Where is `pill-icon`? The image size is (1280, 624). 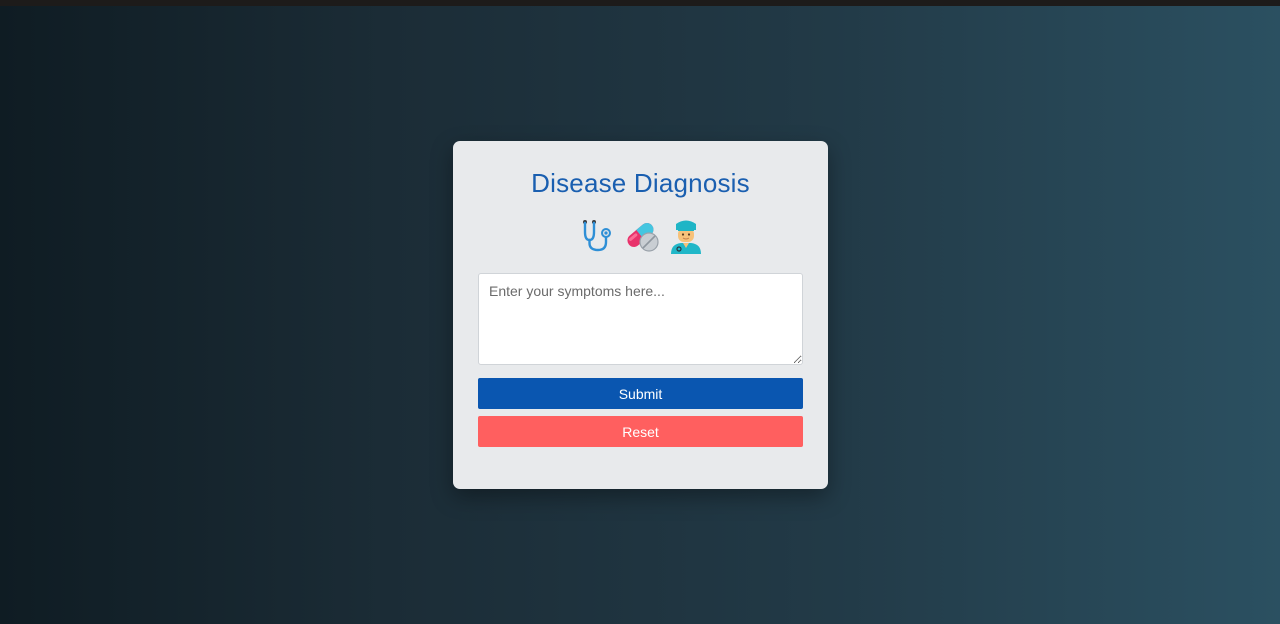 pill-icon is located at coordinates (642, 236).